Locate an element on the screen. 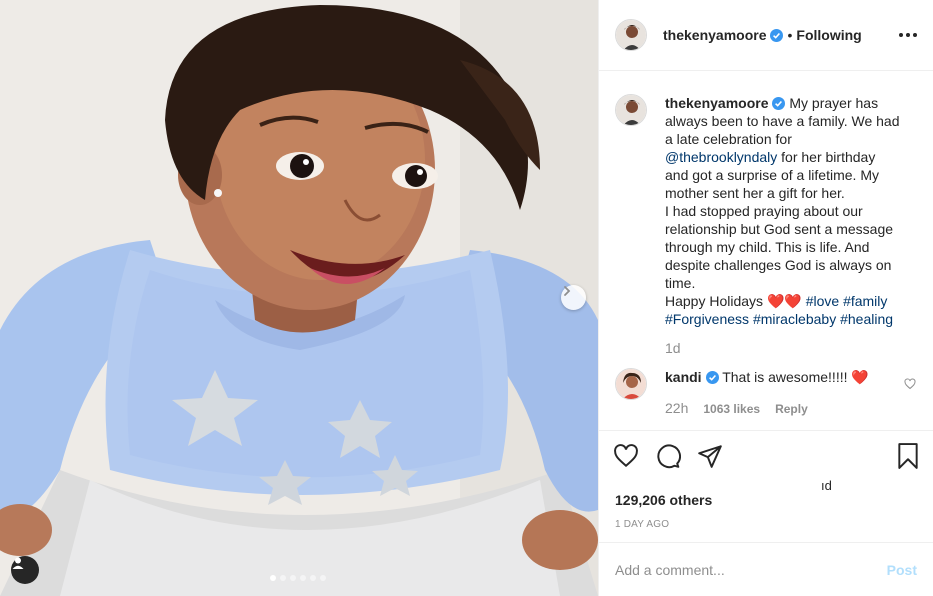 The height and width of the screenshot is (596, 933). comment-timestamp: 22h is located at coordinates (676, 408).